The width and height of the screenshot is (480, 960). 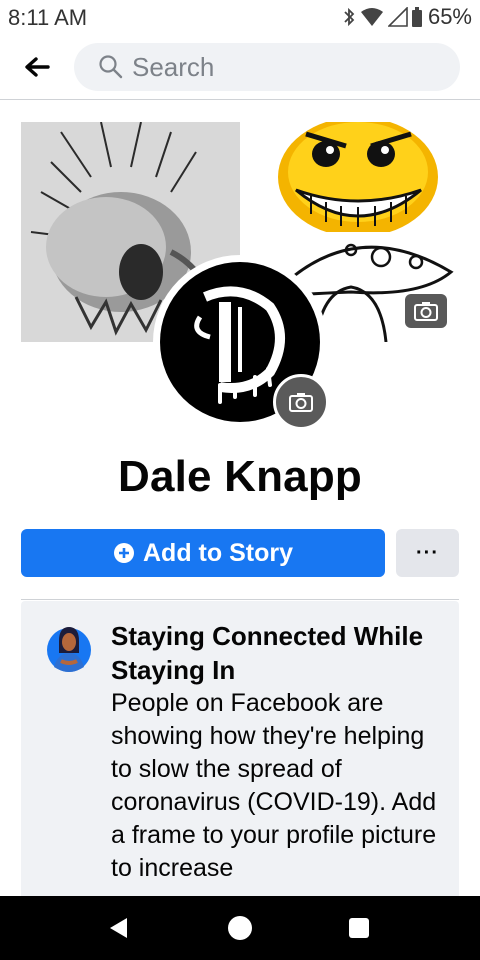 I want to click on cover-camera-button, so click(x=426, y=311).